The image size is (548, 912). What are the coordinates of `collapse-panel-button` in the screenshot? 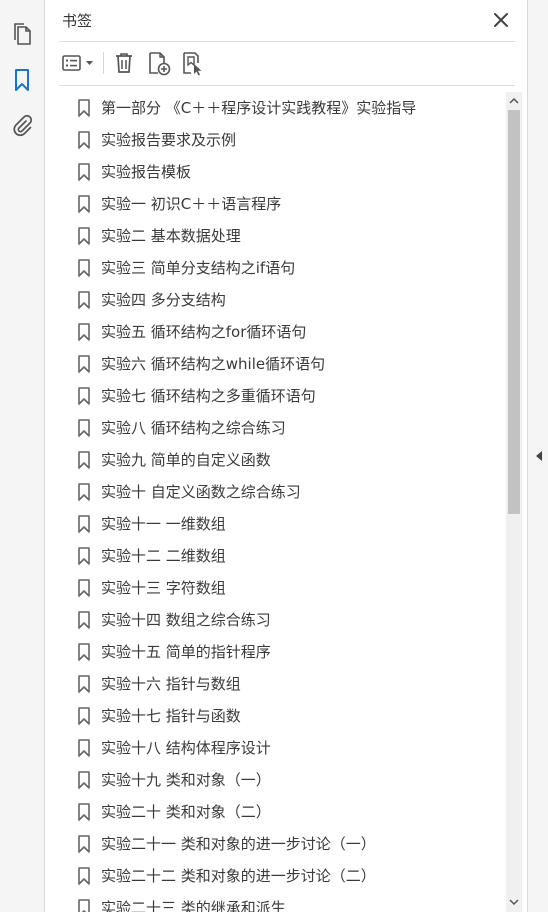 It's located at (539, 456).